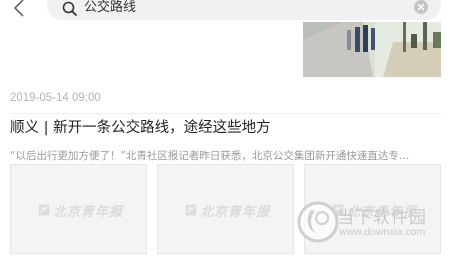 The height and width of the screenshot is (258, 450). I want to click on article-thumbnail-2: 北京青年报, so click(225, 209).